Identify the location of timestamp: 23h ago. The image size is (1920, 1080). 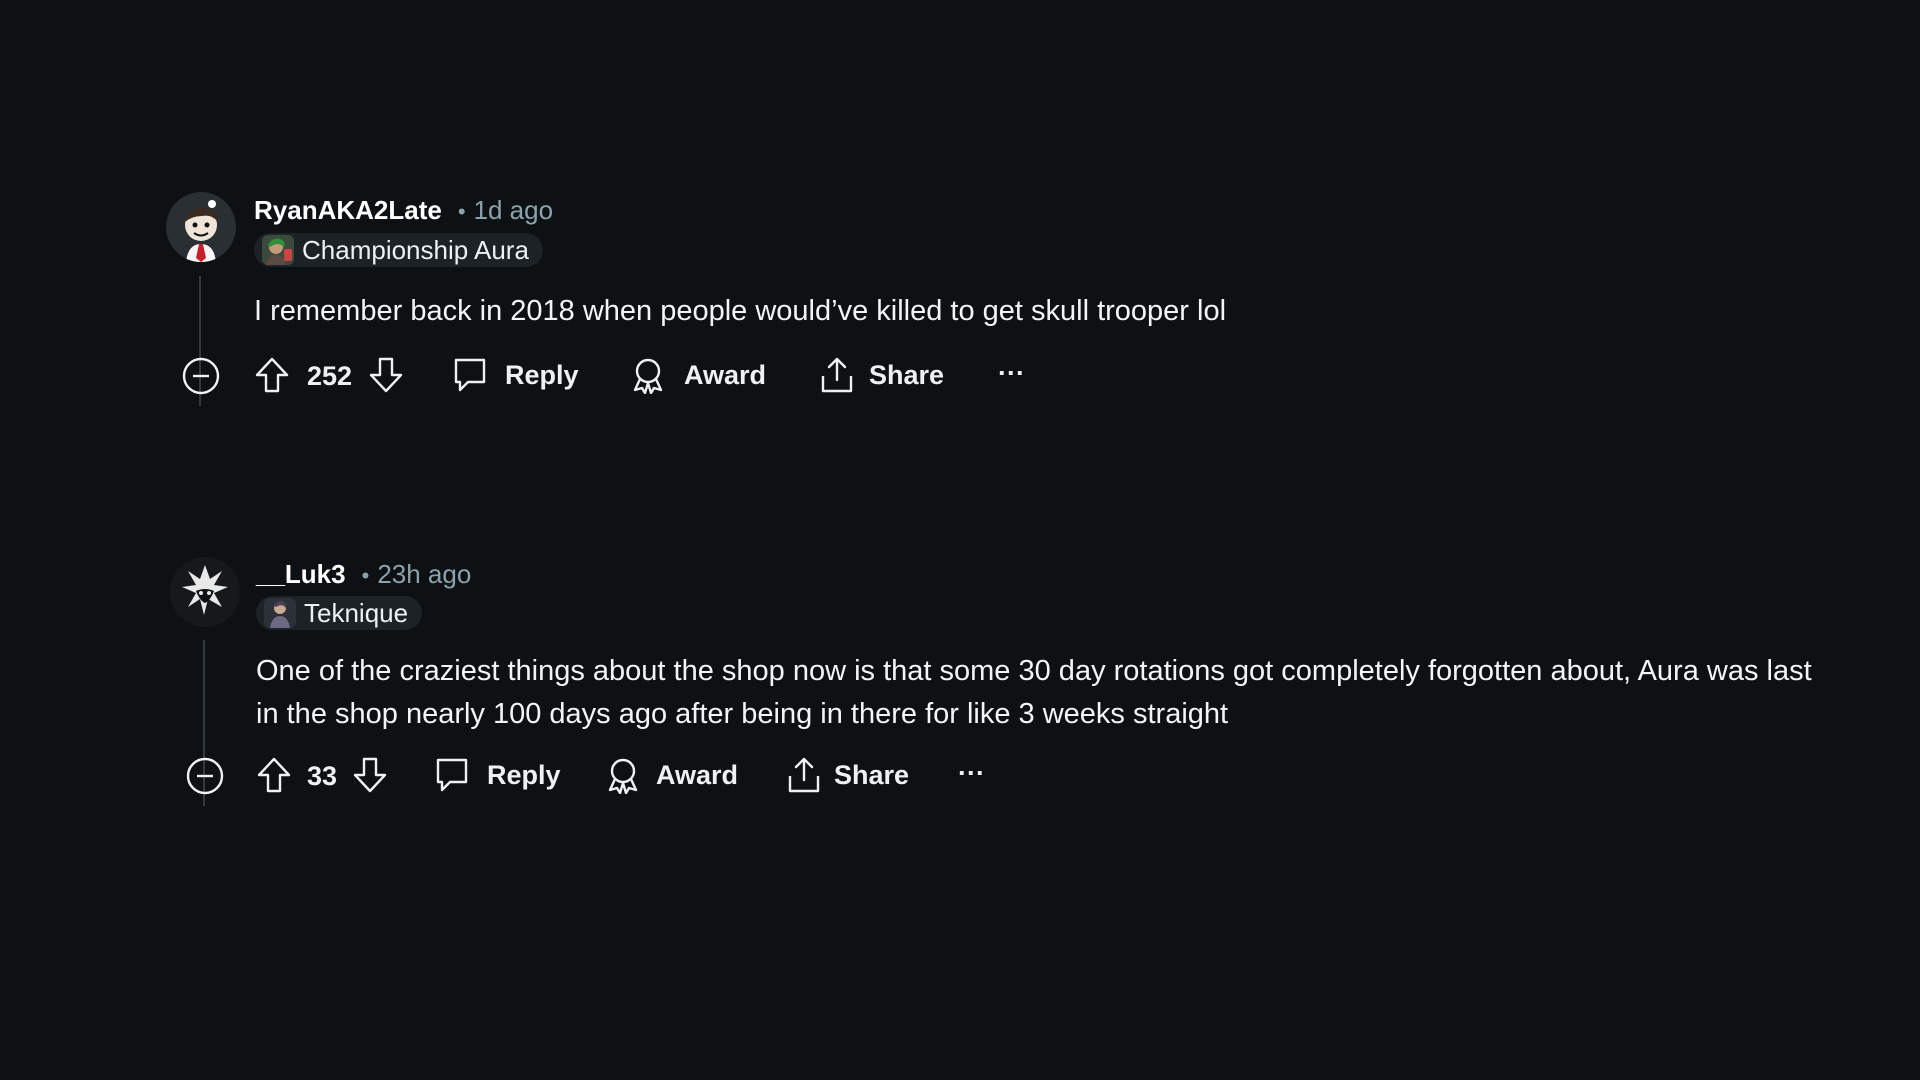
(424, 574).